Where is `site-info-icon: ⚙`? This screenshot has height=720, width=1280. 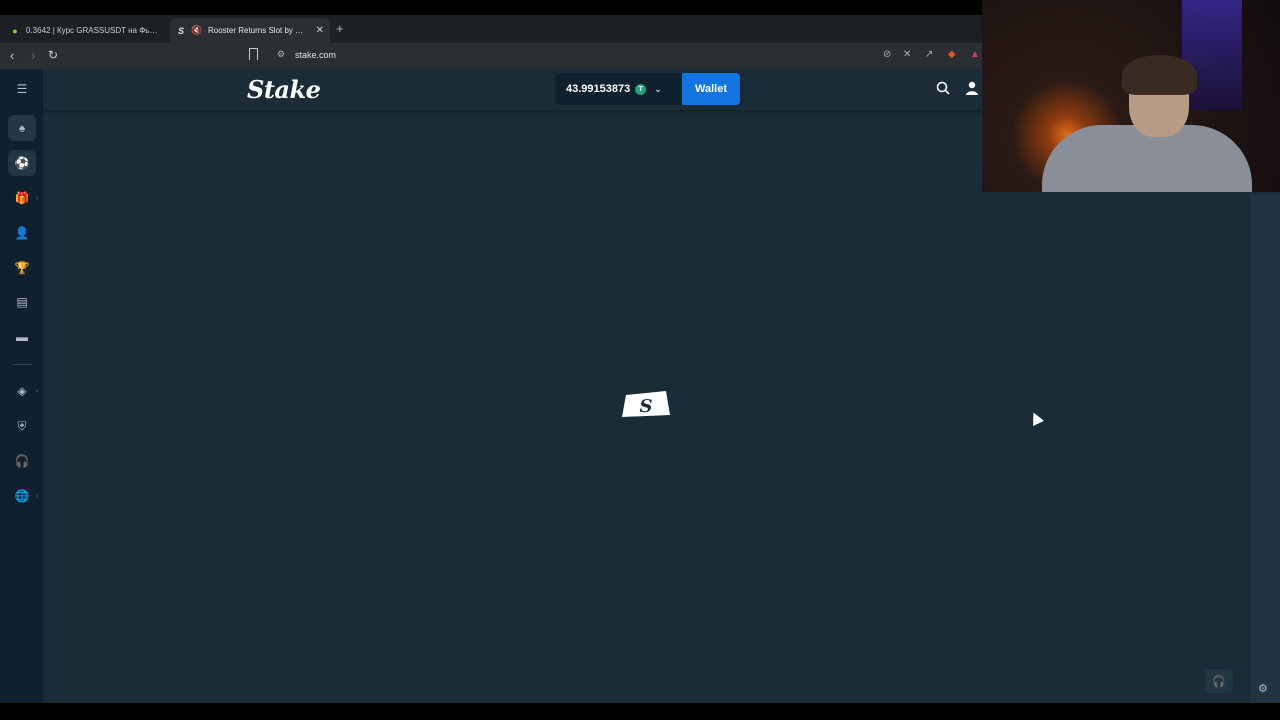 site-info-icon: ⚙ is located at coordinates (281, 54).